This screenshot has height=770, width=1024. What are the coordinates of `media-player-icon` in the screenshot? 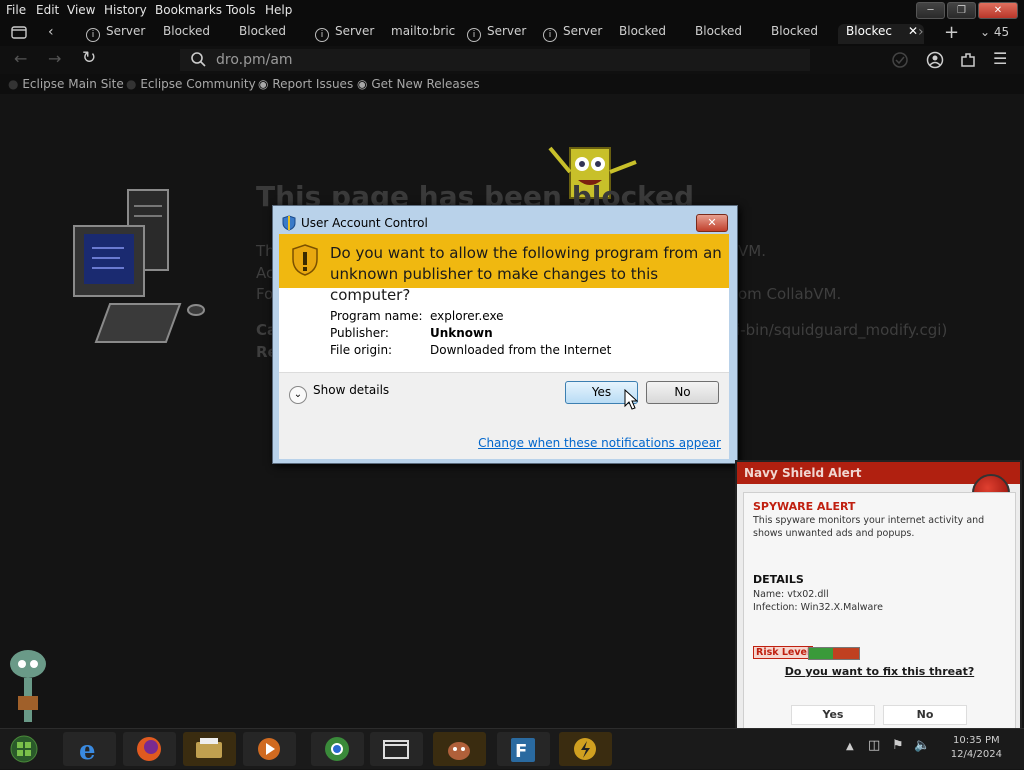 It's located at (269, 749).